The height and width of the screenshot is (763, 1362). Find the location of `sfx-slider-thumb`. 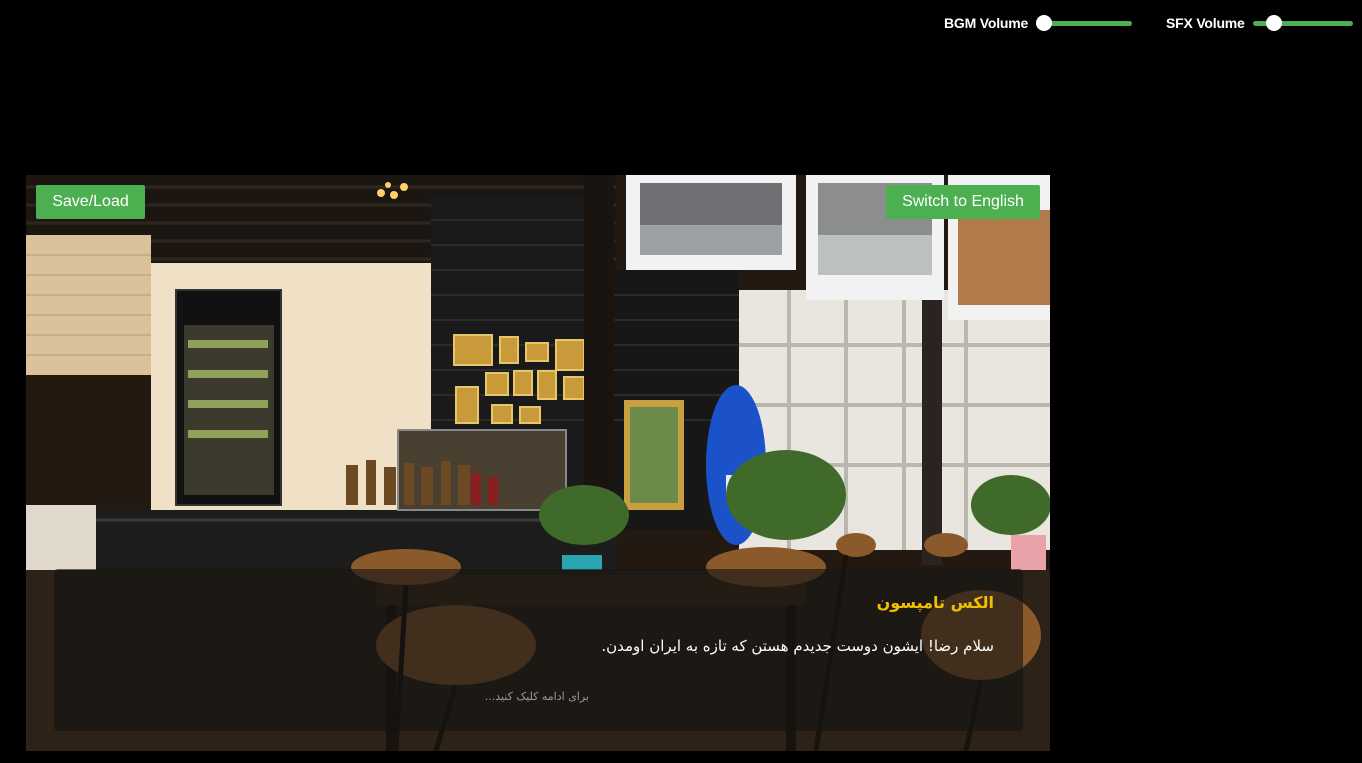

sfx-slider-thumb is located at coordinates (1273, 23).